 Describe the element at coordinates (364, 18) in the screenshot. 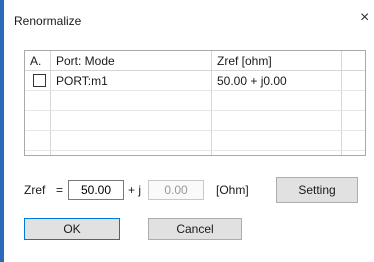

I see `close-icon: ×` at that location.